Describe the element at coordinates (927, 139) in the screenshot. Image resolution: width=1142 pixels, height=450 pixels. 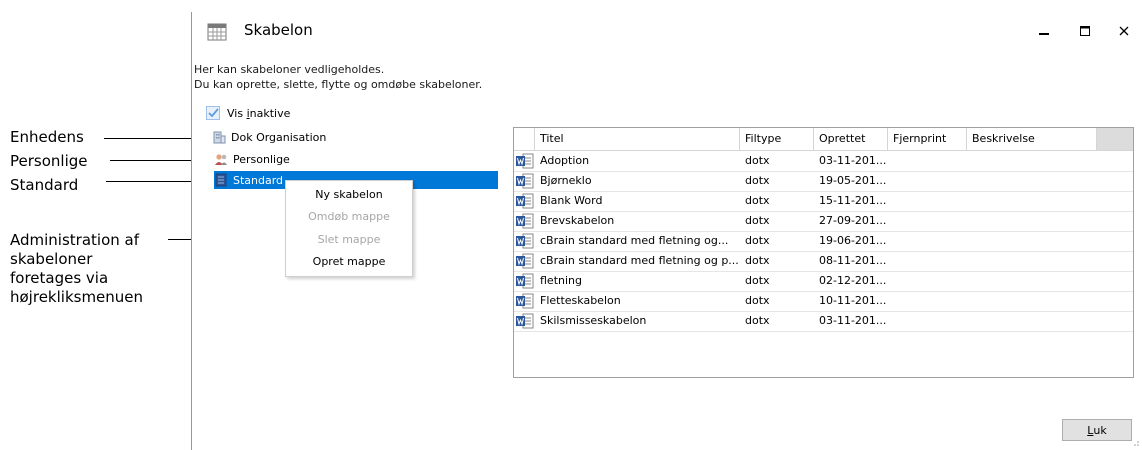
I see `column-header-fjernprint: Fjernprint` at that location.